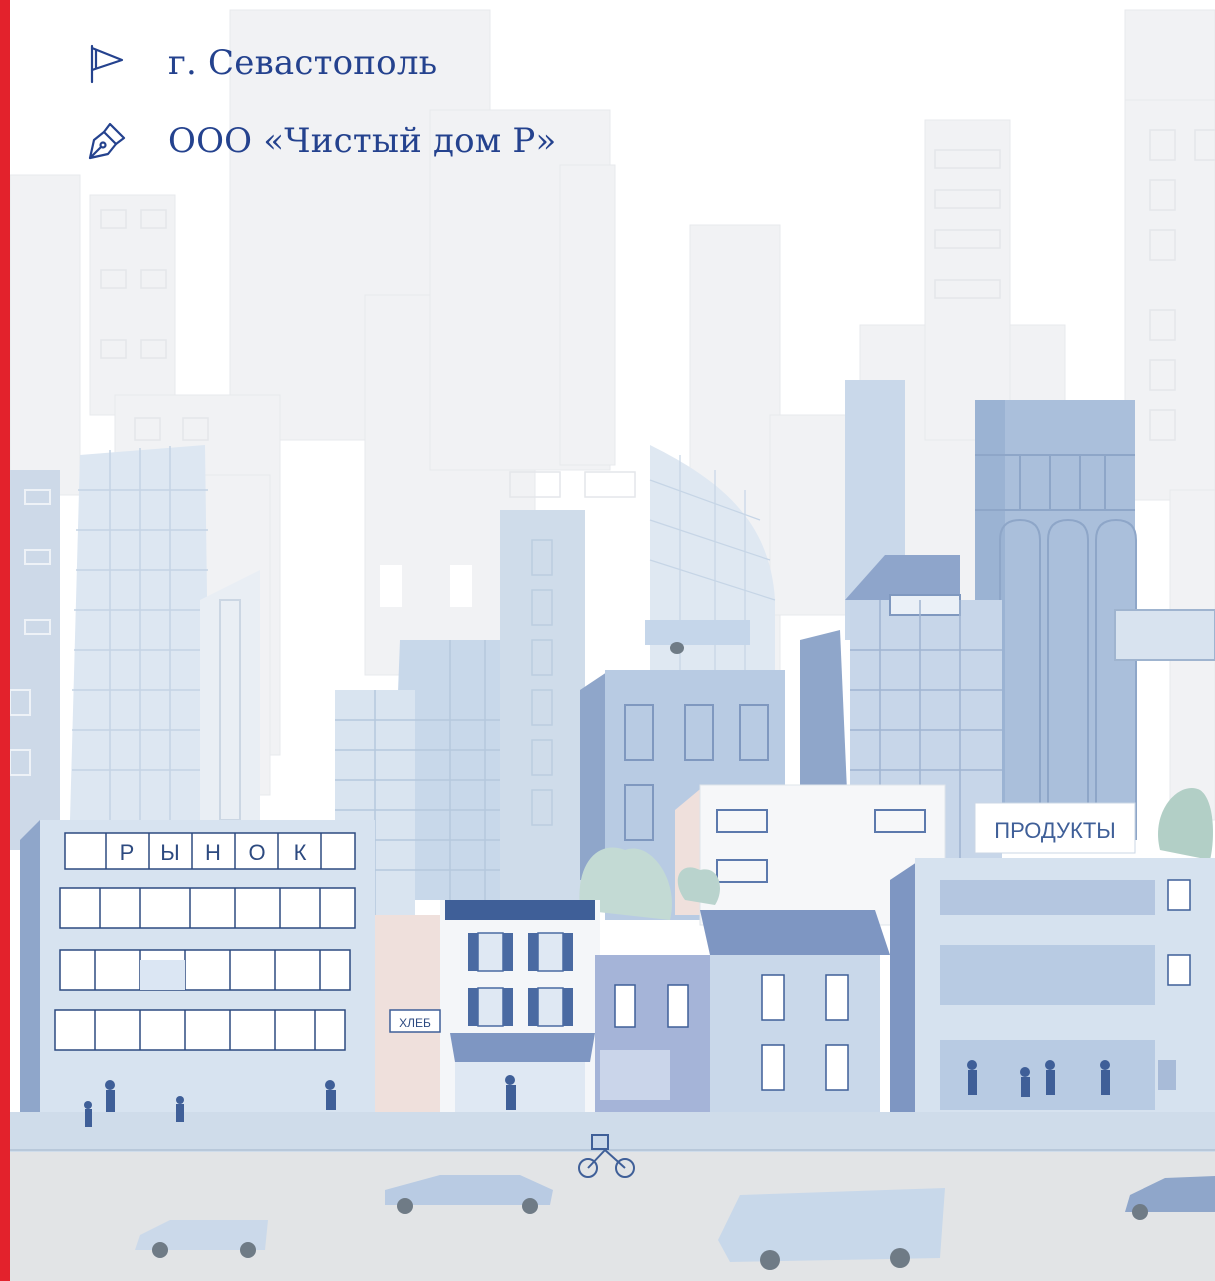 This screenshot has width=1215, height=1281. Describe the element at coordinates (612, 1132) in the screenshot. I see `sidewalk` at that location.